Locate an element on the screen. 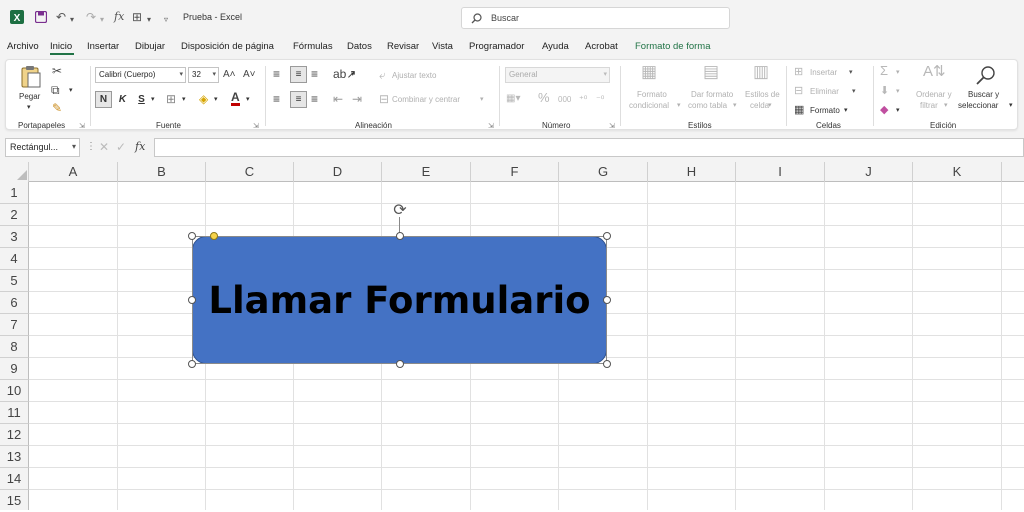  column-header-j: J is located at coordinates (869, 172).